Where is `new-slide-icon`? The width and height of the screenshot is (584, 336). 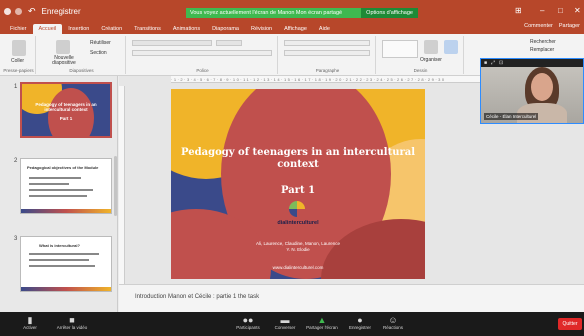
new-slide-icon is located at coordinates (63, 47).